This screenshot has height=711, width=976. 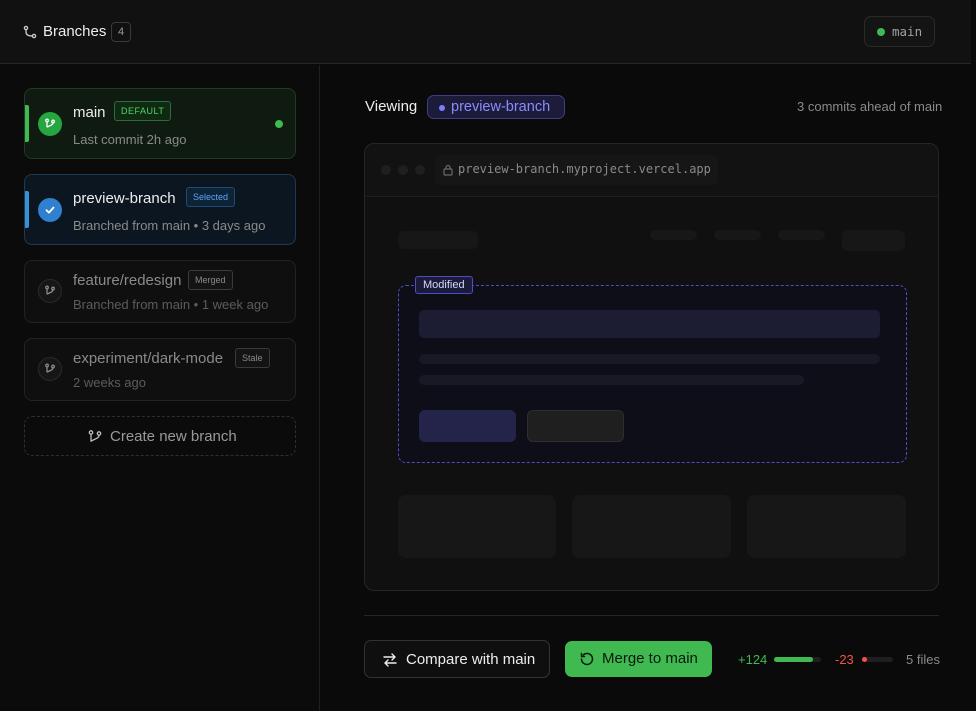 What do you see at coordinates (584, 169) in the screenshot?
I see `url-text: preview-branch.myproject.vercel.app` at bounding box center [584, 169].